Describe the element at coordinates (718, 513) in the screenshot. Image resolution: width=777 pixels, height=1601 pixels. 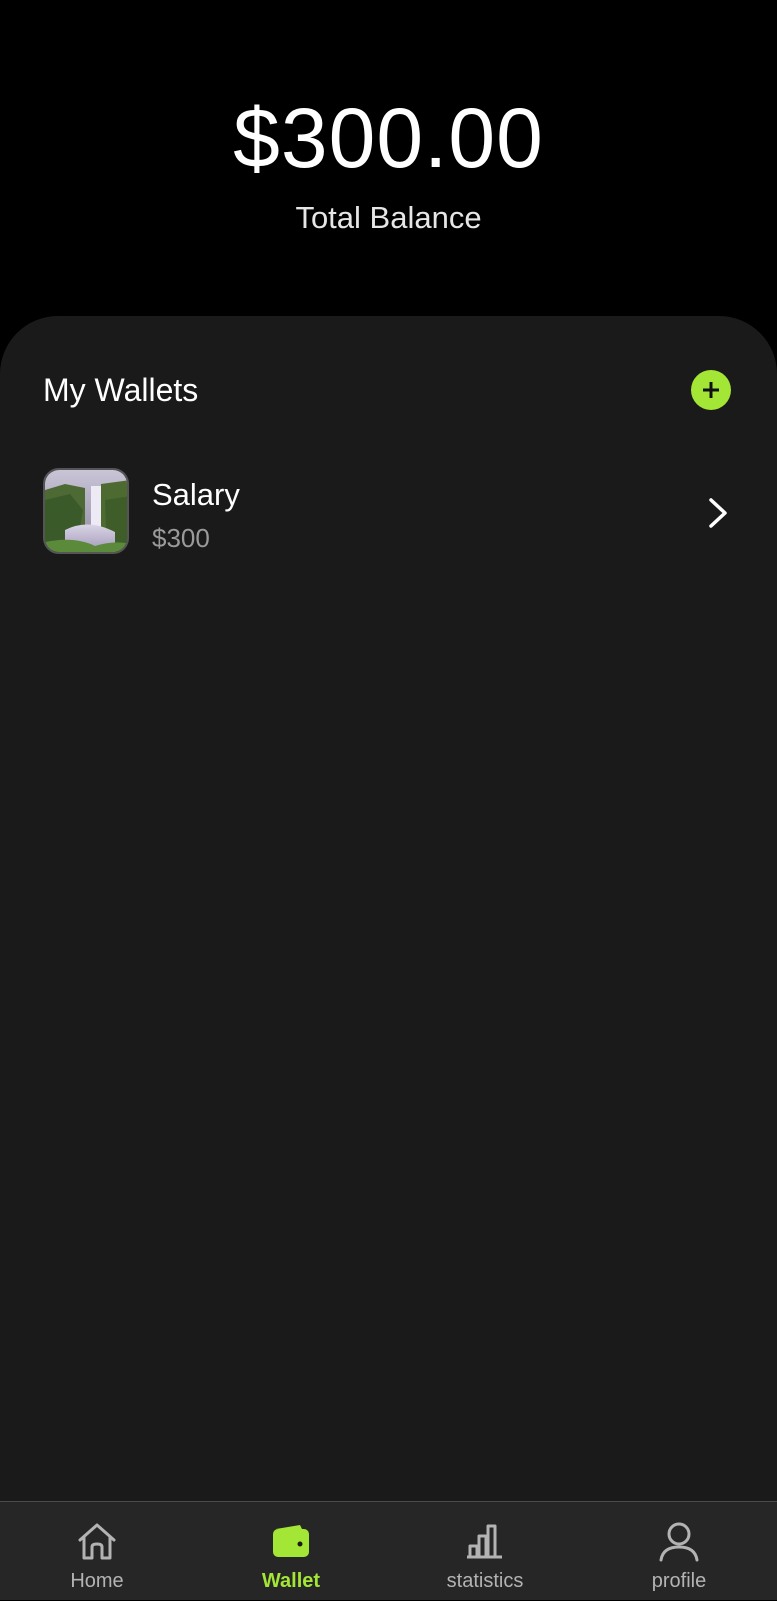
I see `chevron-right-icon` at that location.